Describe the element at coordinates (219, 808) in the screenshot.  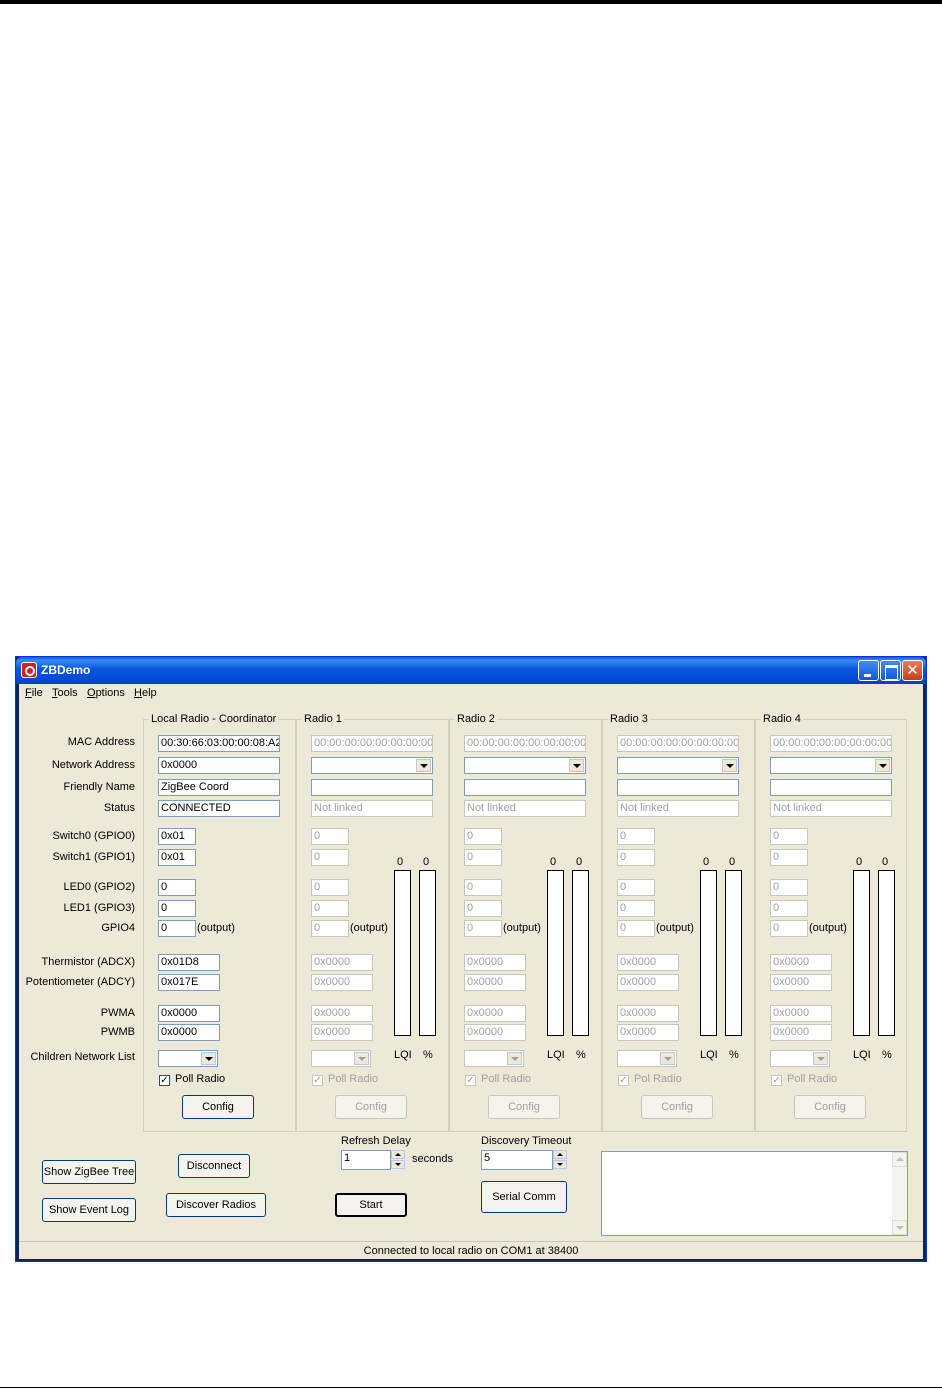
I see `local-status-field: CONNECTED` at that location.